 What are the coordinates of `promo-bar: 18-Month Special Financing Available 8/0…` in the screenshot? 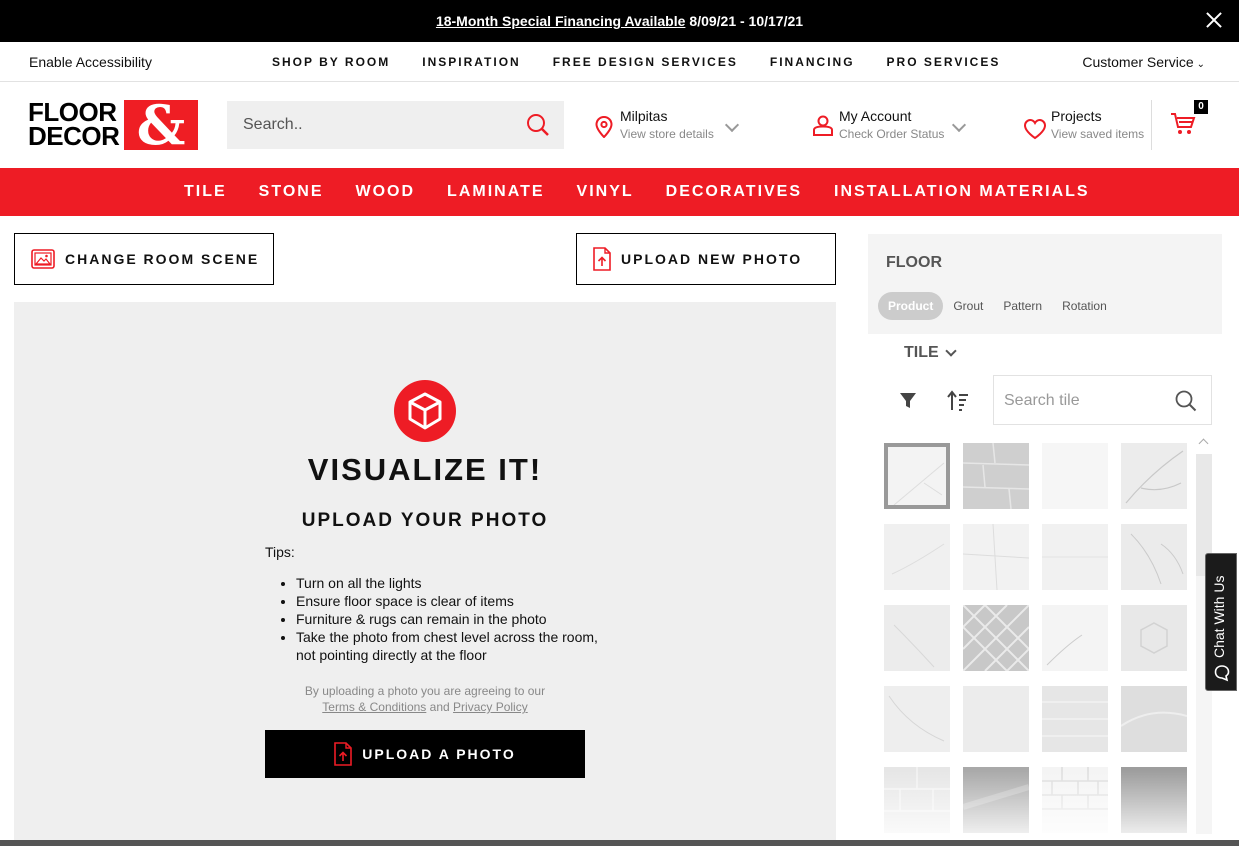 It's located at (619, 21).